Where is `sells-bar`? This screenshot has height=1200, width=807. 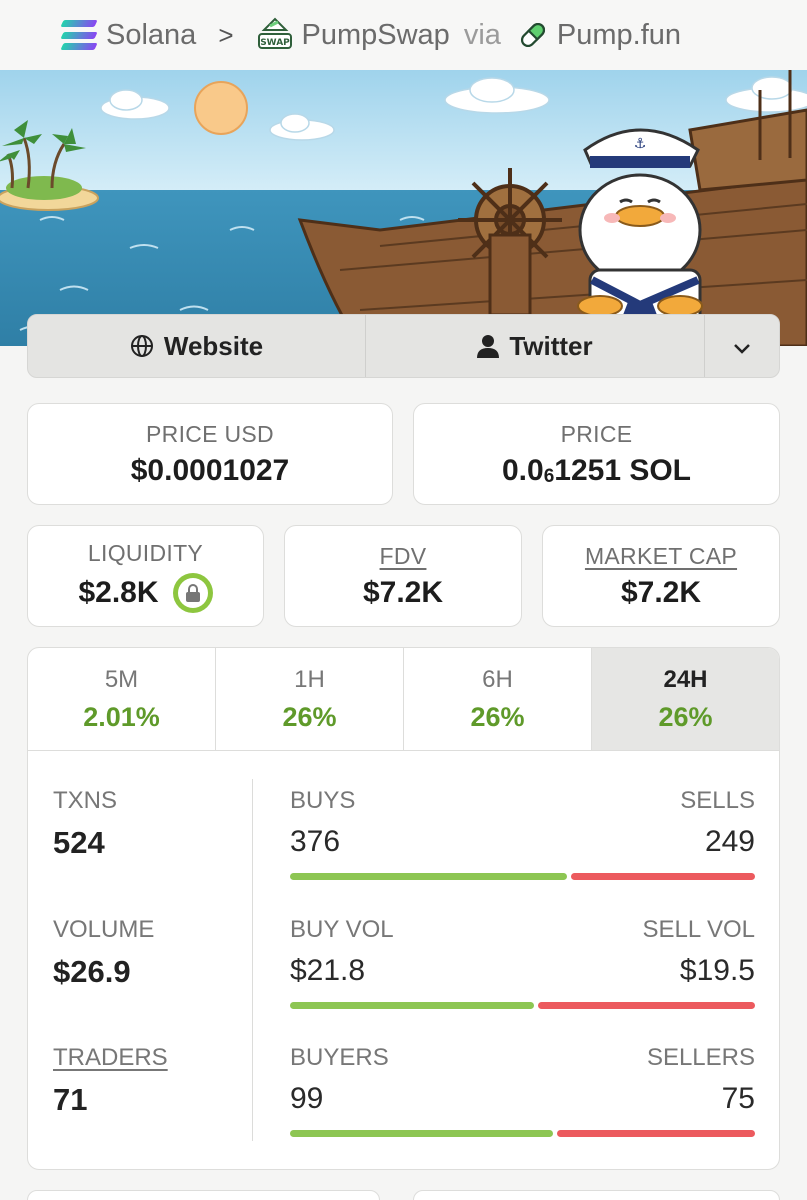 sells-bar is located at coordinates (663, 876).